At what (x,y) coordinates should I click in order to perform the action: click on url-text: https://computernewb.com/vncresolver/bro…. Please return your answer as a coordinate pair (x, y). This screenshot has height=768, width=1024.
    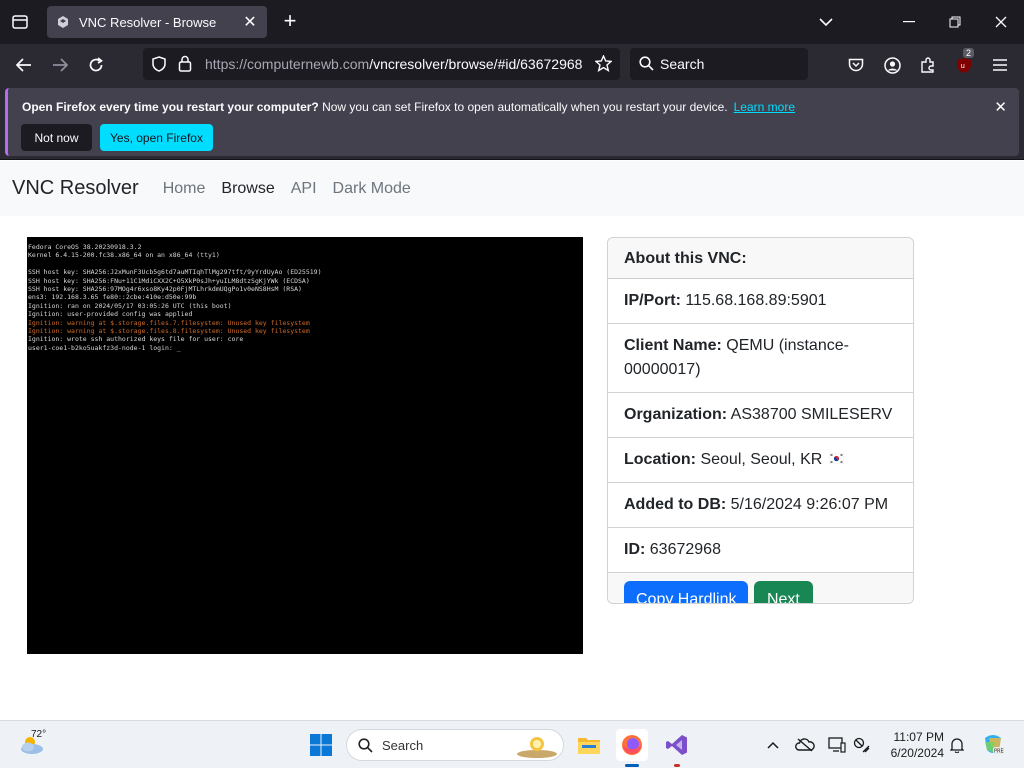
    Looking at the image, I should click on (393, 64).